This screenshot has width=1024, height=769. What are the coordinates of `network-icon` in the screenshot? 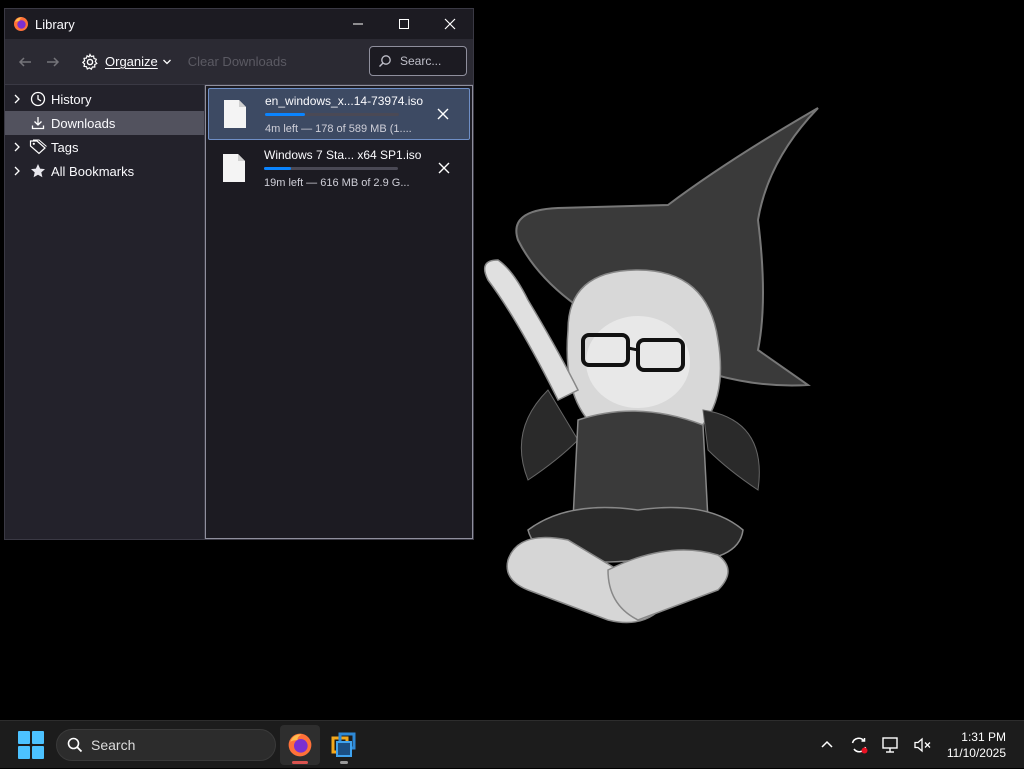 It's located at (891, 745).